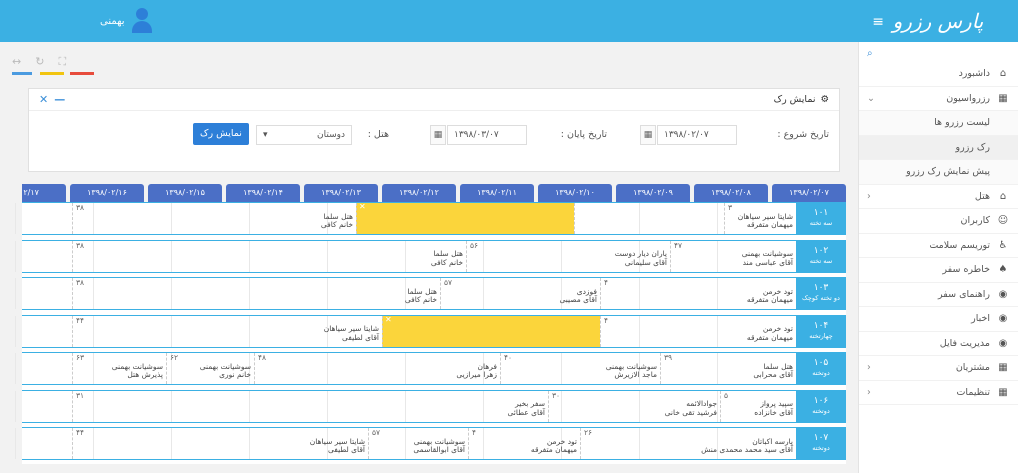 The image size is (1018, 473). I want to click on reservation-block: ۳۱ سفر بخیر آقای عطائی, so click(310, 406).